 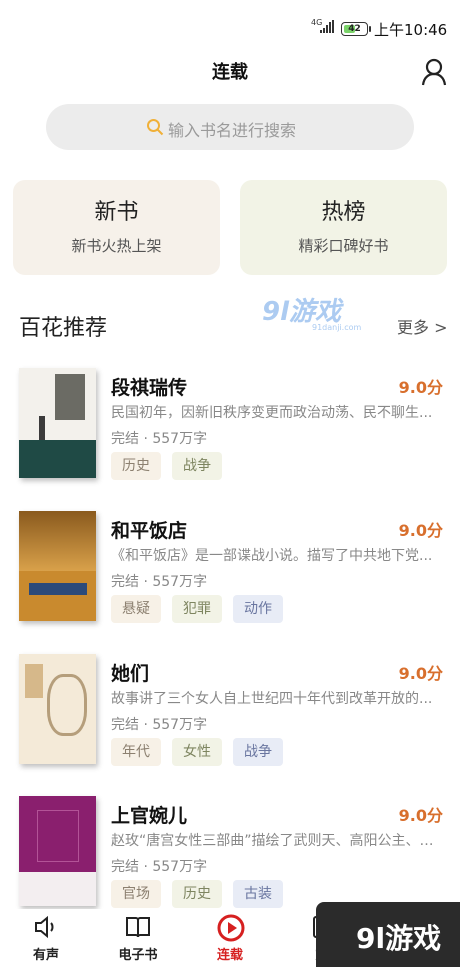 I want to click on status-bar: 4G 42 上午10:46, so click(x=230, y=26).